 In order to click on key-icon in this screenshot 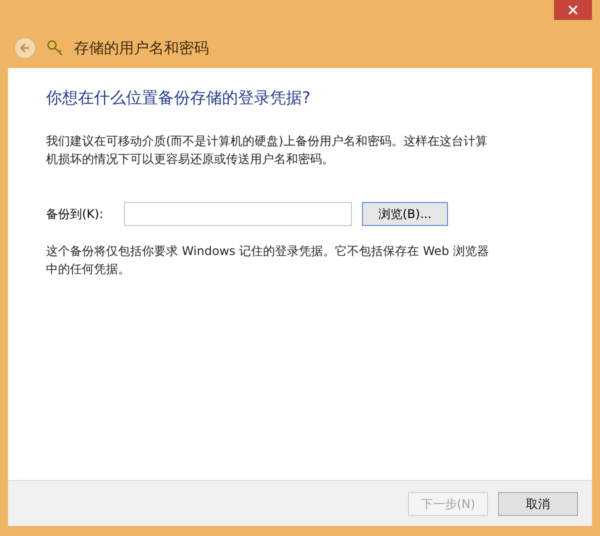, I will do `click(55, 48)`.